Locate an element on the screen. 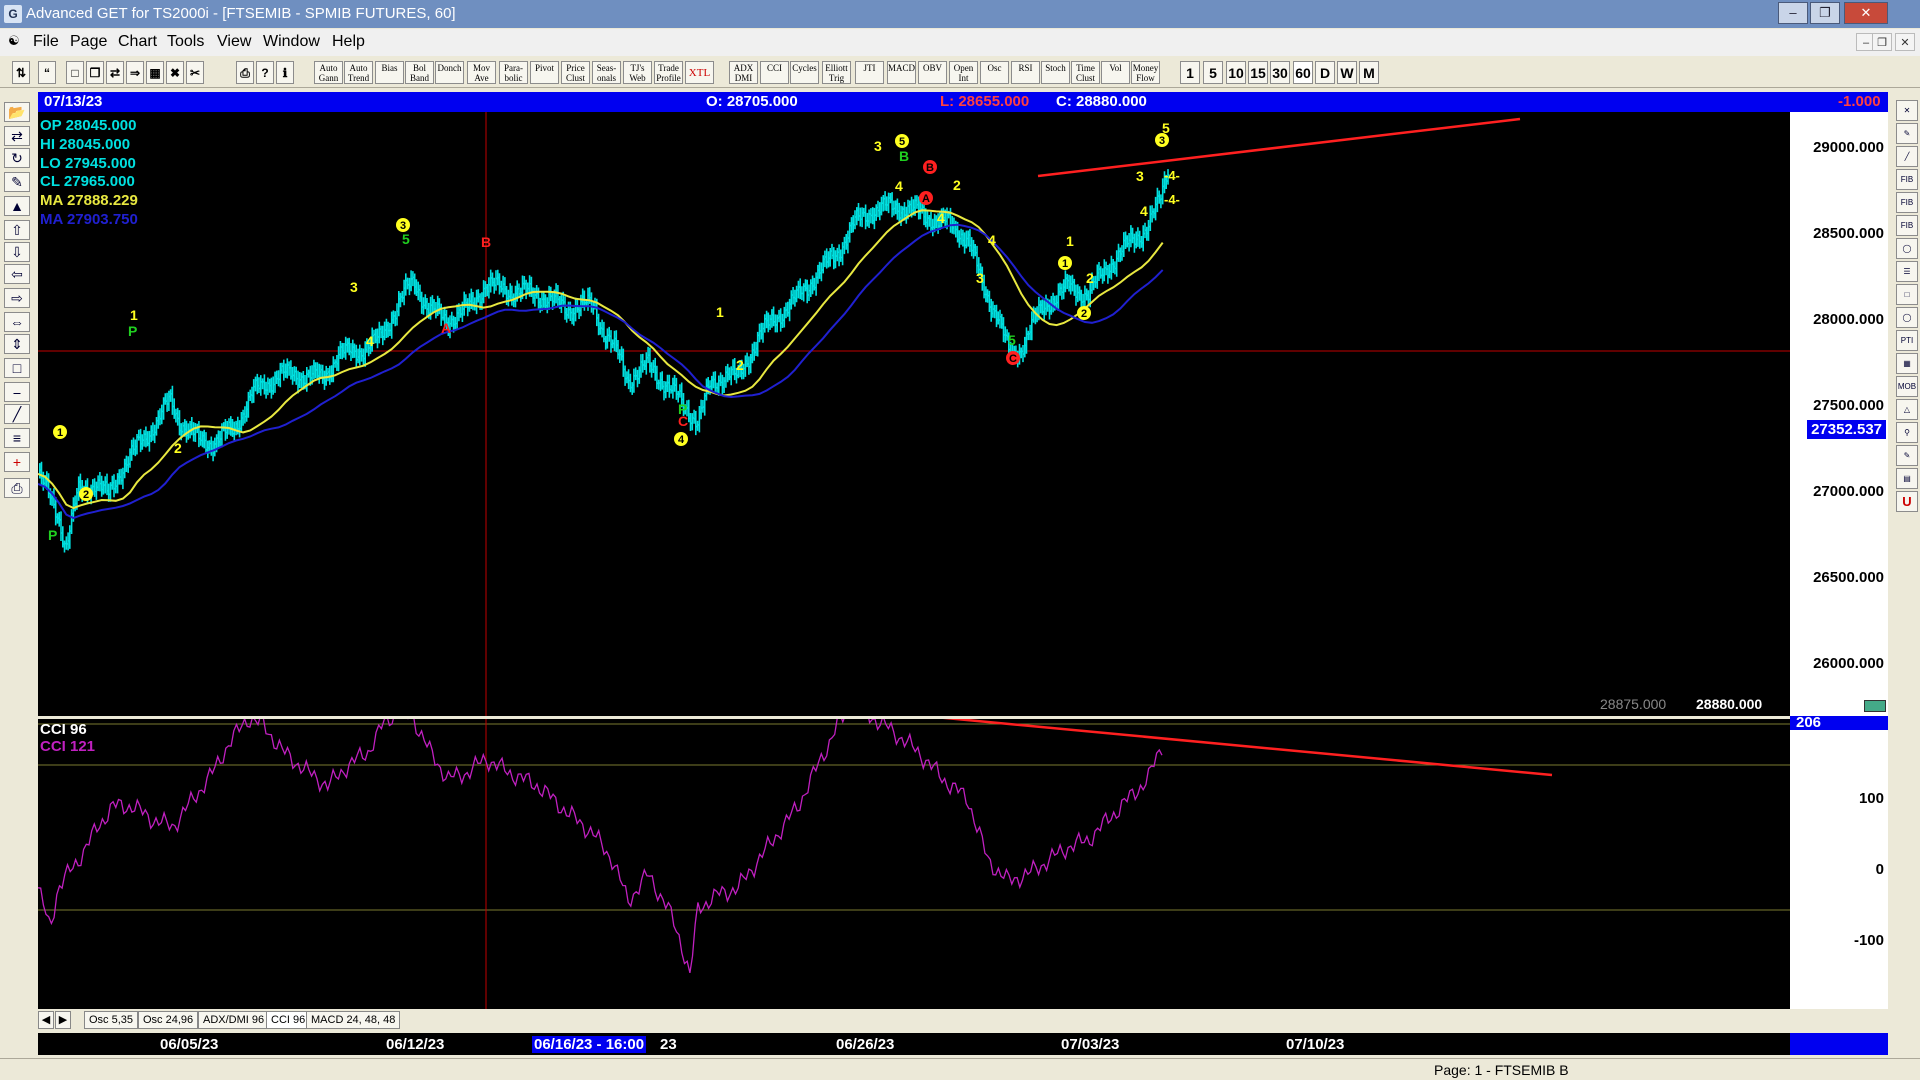 Image resolution: width=1920 pixels, height=1080 pixels. study-button-16: Elliott Trig is located at coordinates (836, 72).